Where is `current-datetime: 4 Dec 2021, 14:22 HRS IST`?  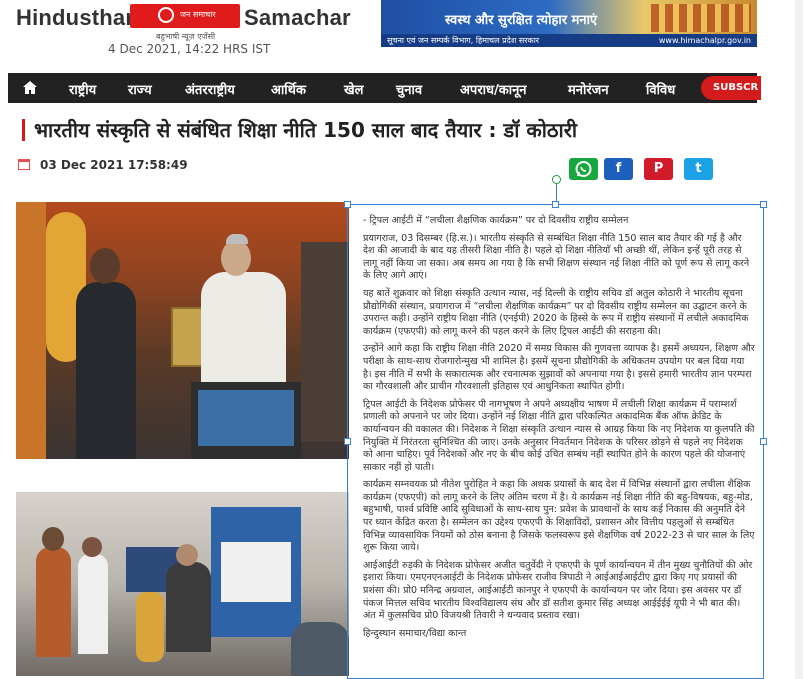
current-datetime: 4 Dec 2021, 14:22 HRS IST is located at coordinates (189, 49).